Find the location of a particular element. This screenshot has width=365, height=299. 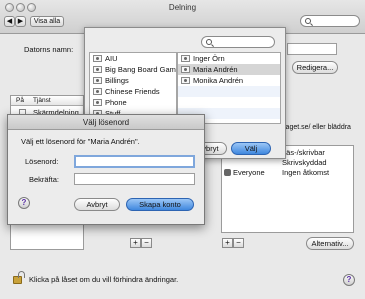

lock-icon is located at coordinates (19, 277).